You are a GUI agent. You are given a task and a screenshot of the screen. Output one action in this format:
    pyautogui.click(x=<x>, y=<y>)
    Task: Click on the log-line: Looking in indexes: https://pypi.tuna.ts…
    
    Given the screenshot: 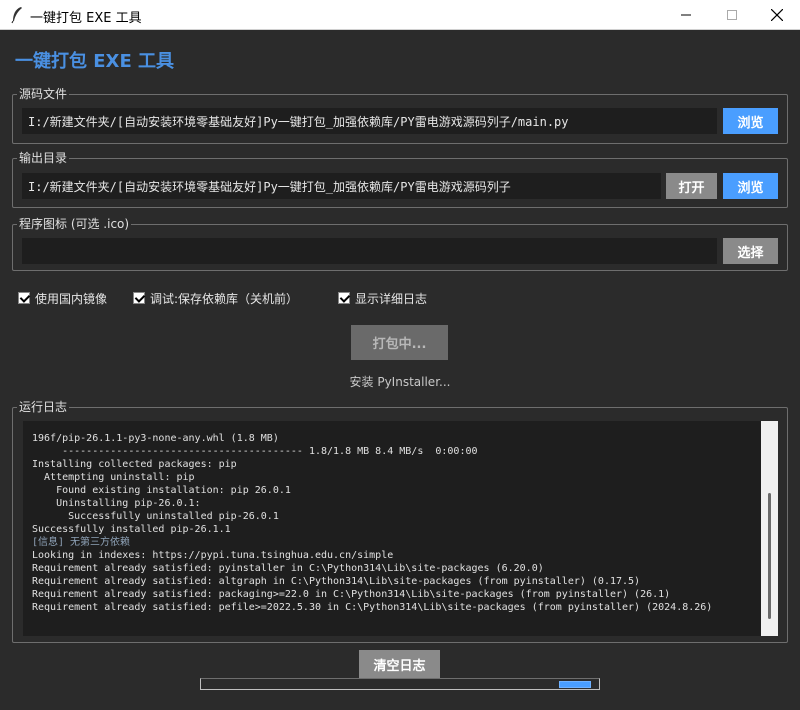 What is the action you would take?
    pyautogui.click(x=213, y=555)
    